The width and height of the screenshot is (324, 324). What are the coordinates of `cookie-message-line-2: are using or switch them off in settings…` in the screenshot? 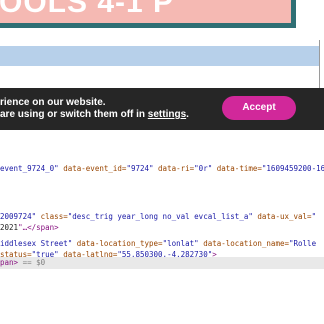 It's located at (94, 115).